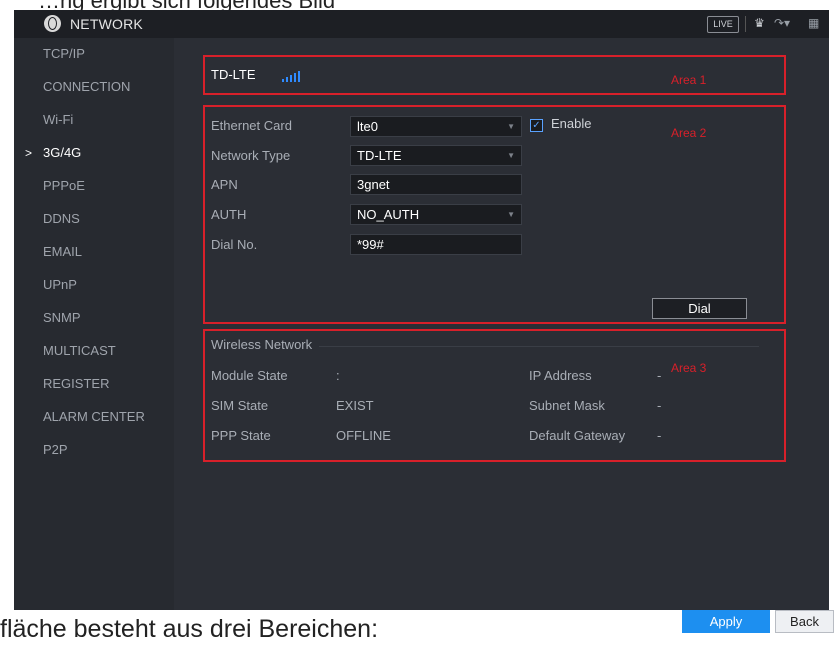 Image resolution: width=835 pixels, height=669 pixels. I want to click on apn-value: 3gnet, so click(373, 184).